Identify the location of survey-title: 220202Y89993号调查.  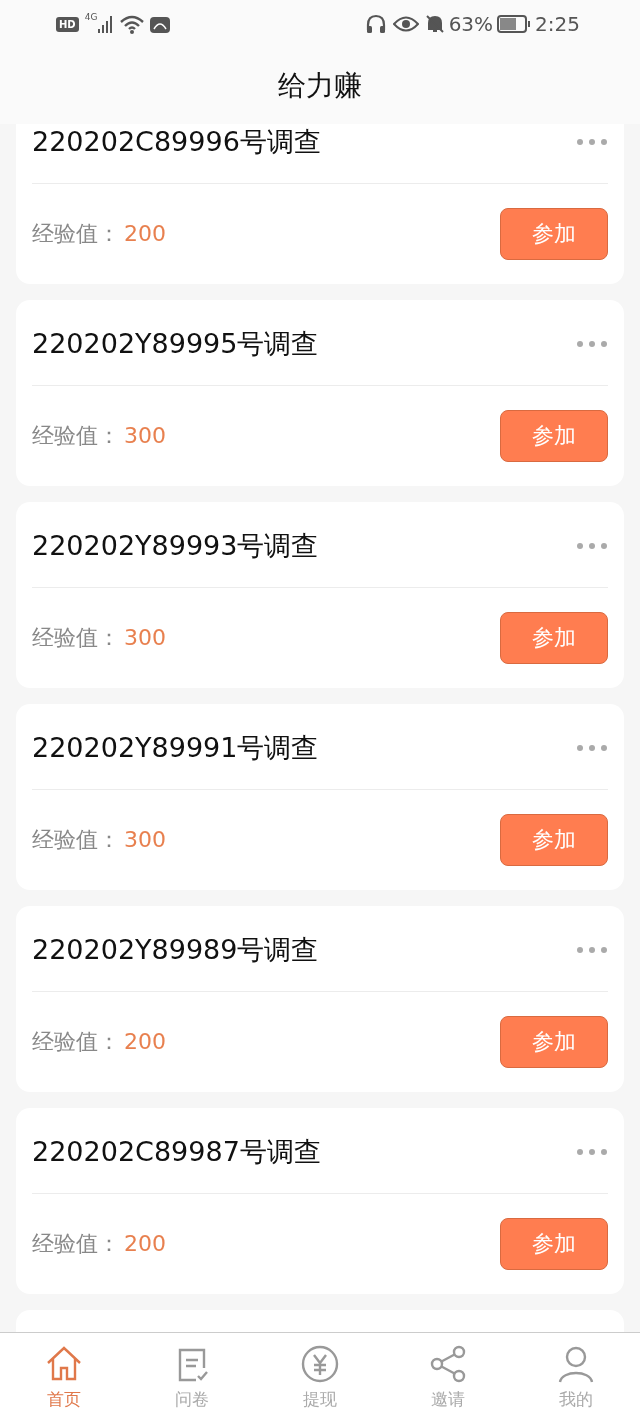
(175, 545).